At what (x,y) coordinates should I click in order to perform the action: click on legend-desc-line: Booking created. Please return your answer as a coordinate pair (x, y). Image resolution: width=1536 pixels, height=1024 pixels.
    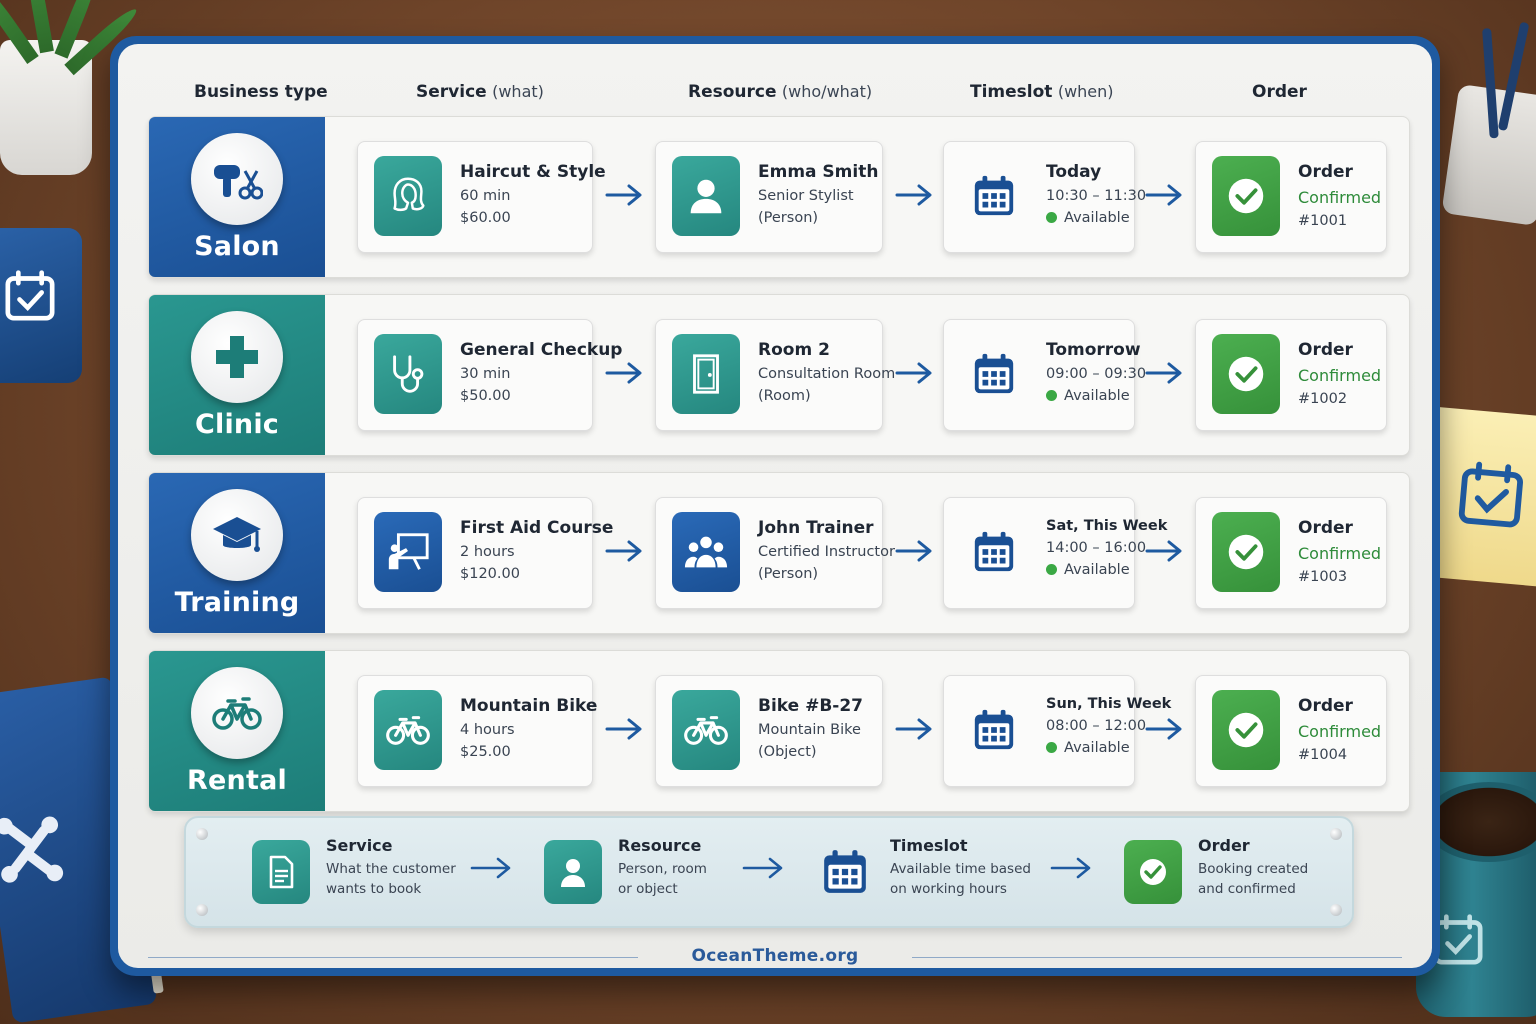
    Looking at the image, I should click on (1253, 869).